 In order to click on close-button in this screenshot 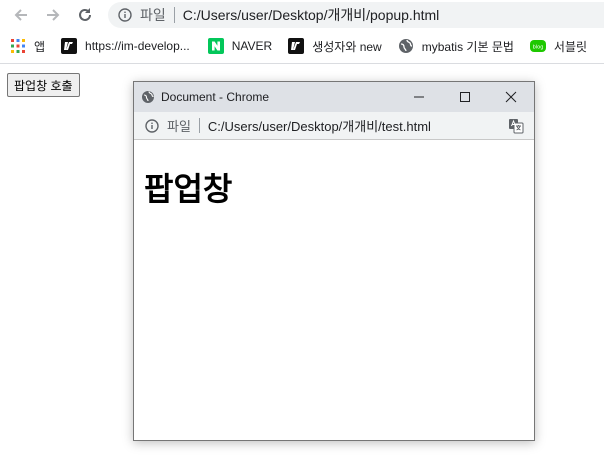, I will do `click(511, 97)`.